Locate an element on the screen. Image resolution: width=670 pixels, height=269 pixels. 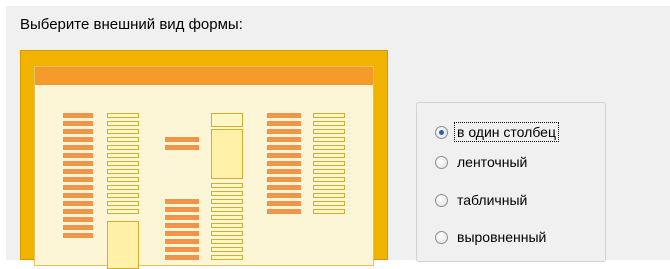
radio-option-datasheet: табличный is located at coordinates (482, 200).